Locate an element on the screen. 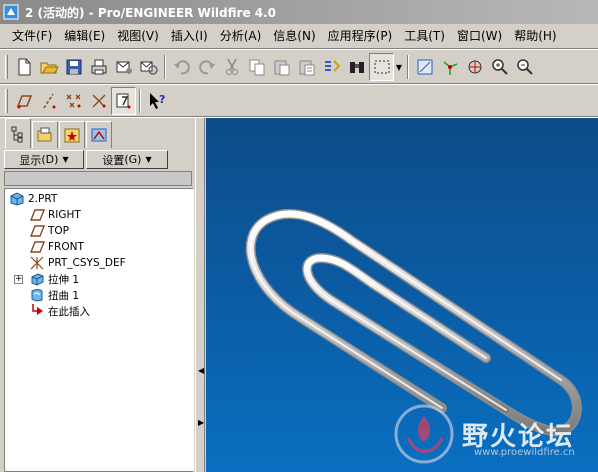 This screenshot has height=472, width=598. redo-icon is located at coordinates (206, 67).